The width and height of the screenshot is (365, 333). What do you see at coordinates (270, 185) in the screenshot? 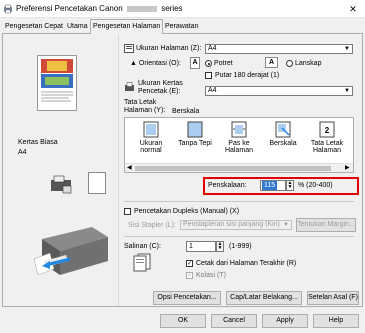
I see `scaling-value: 115` at bounding box center [270, 185].